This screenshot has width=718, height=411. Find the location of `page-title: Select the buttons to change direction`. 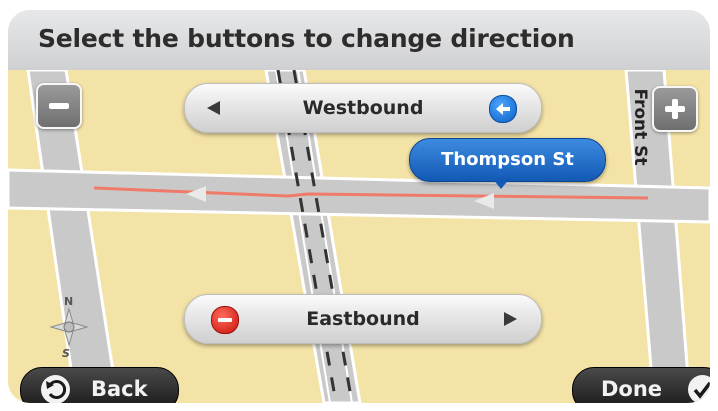

page-title: Select the buttons to change direction is located at coordinates (306, 38).